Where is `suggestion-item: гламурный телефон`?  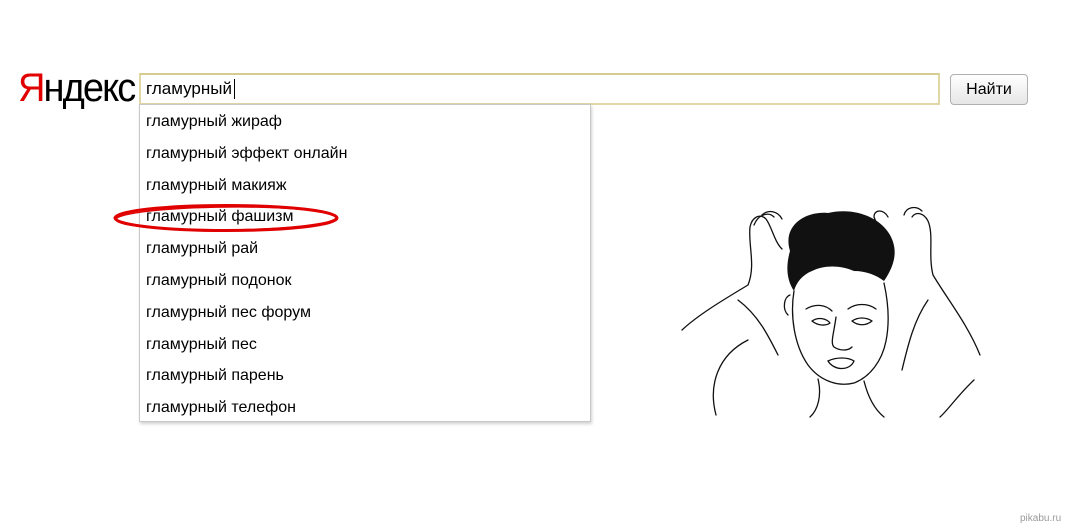
suggestion-item: гламурный телефон is located at coordinates (365, 408).